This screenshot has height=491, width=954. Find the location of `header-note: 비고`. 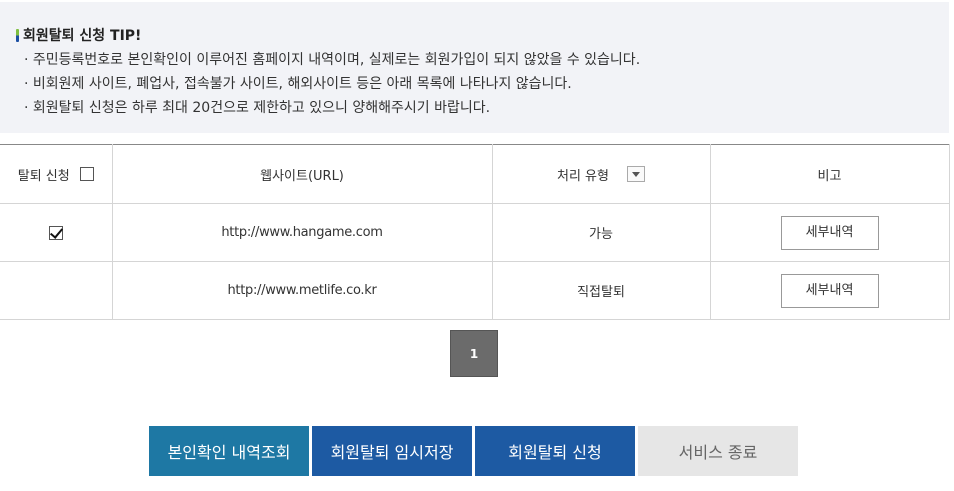

header-note: 비고 is located at coordinates (829, 174).